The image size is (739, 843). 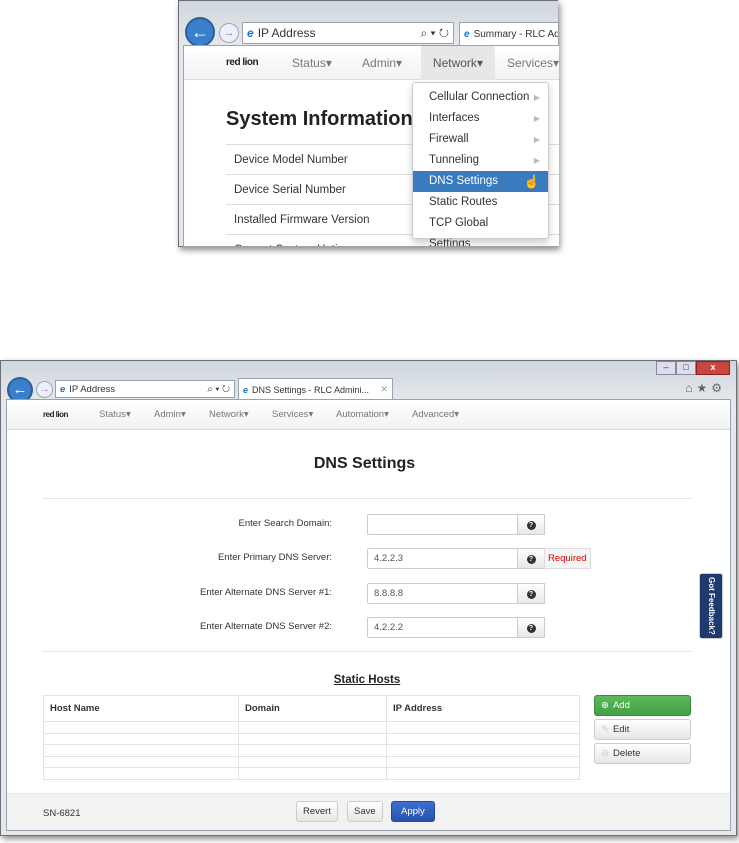 I want to click on page-title: DNS Settings, so click(x=364, y=463).